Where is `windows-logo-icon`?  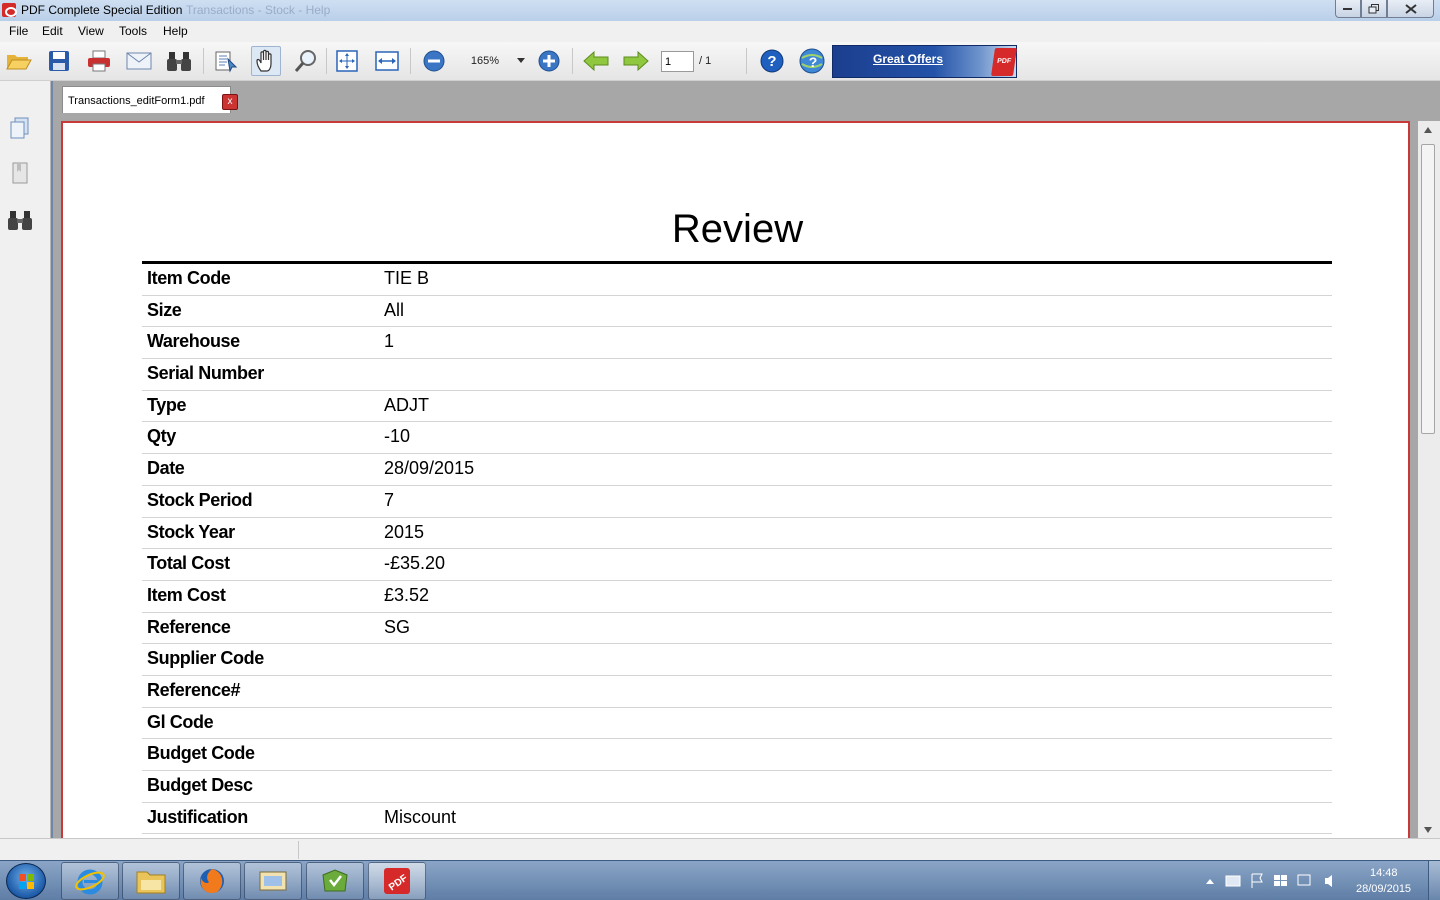 windows-logo-icon is located at coordinates (26, 881).